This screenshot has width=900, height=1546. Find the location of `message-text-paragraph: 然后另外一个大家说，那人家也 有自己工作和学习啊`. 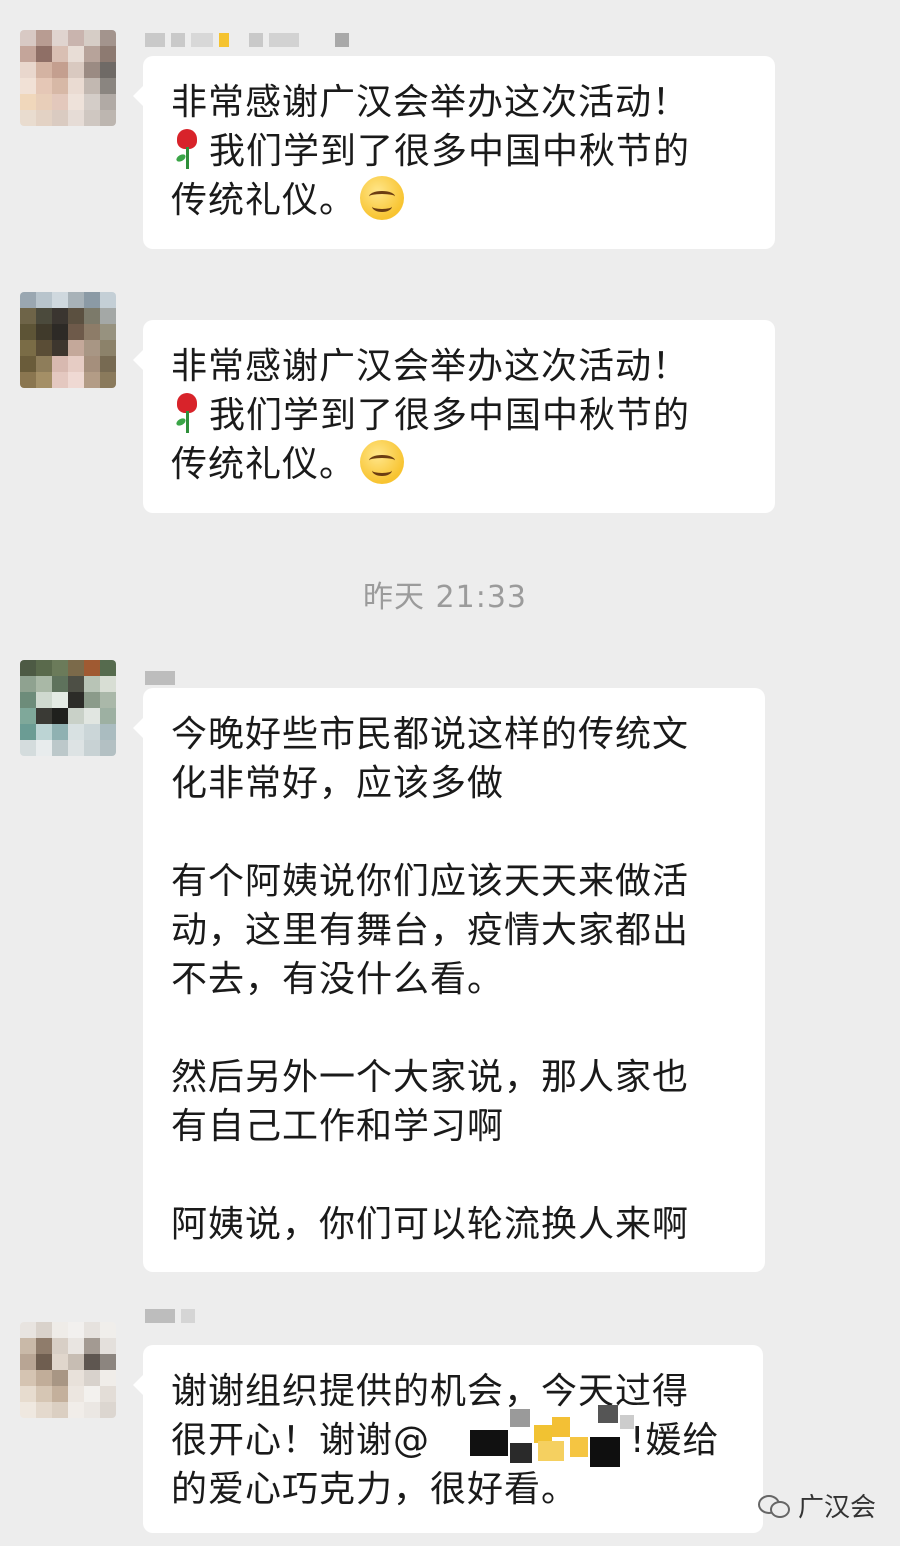

message-text-paragraph: 然后另外一个大家说，那人家也 有自己工作和学习啊 is located at coordinates (430, 1102).